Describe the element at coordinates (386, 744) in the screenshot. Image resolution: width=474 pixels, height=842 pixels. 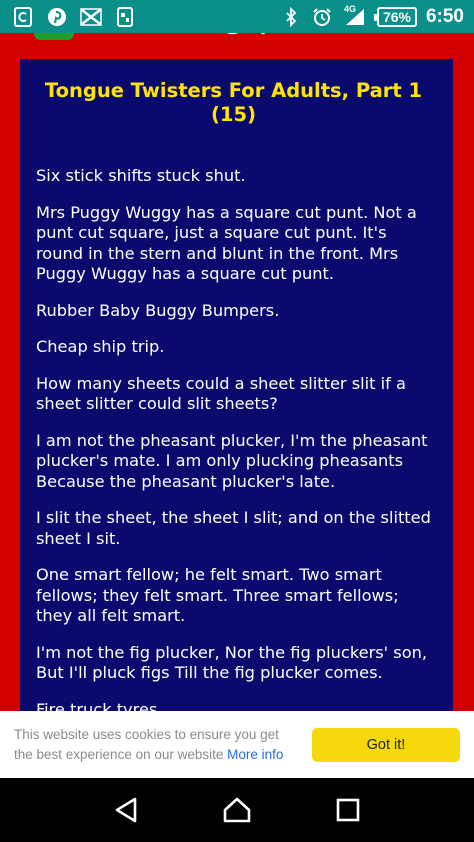
I see `got-it-button: Got it!` at that location.